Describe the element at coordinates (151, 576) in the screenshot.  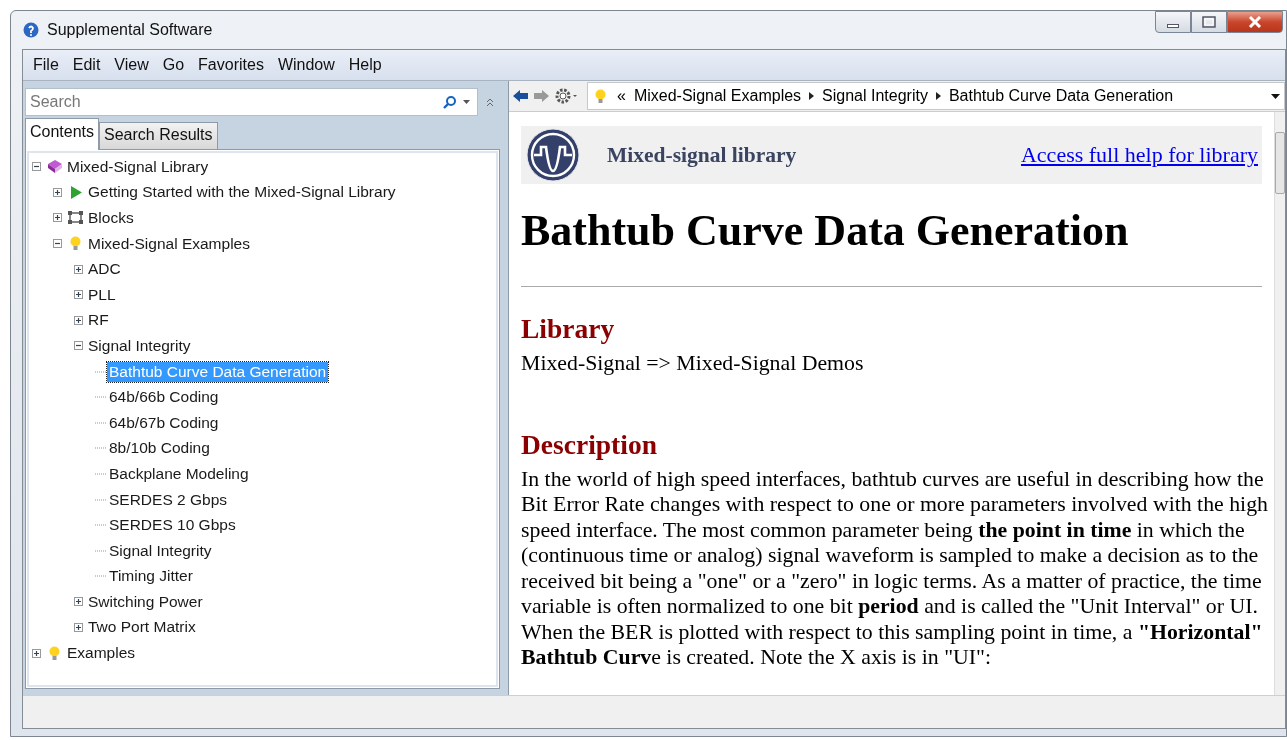
I see `tree-item: Timing Jitter` at that location.